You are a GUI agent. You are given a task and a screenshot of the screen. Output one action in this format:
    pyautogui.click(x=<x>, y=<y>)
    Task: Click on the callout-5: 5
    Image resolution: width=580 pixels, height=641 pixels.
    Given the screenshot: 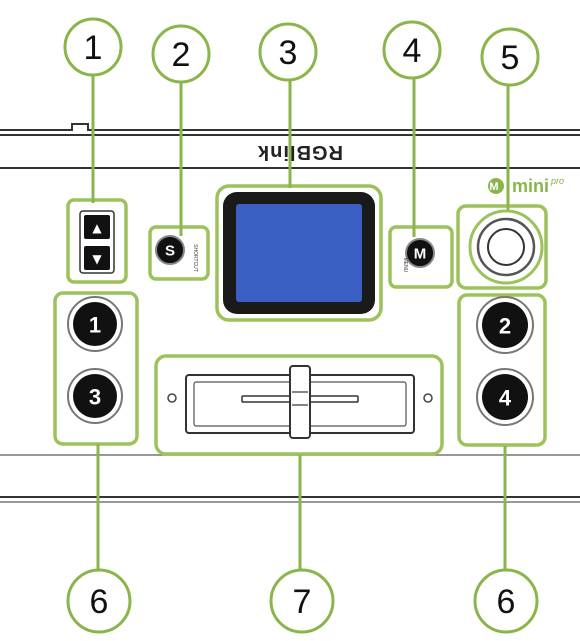 What is the action you would take?
    pyautogui.click(x=510, y=57)
    